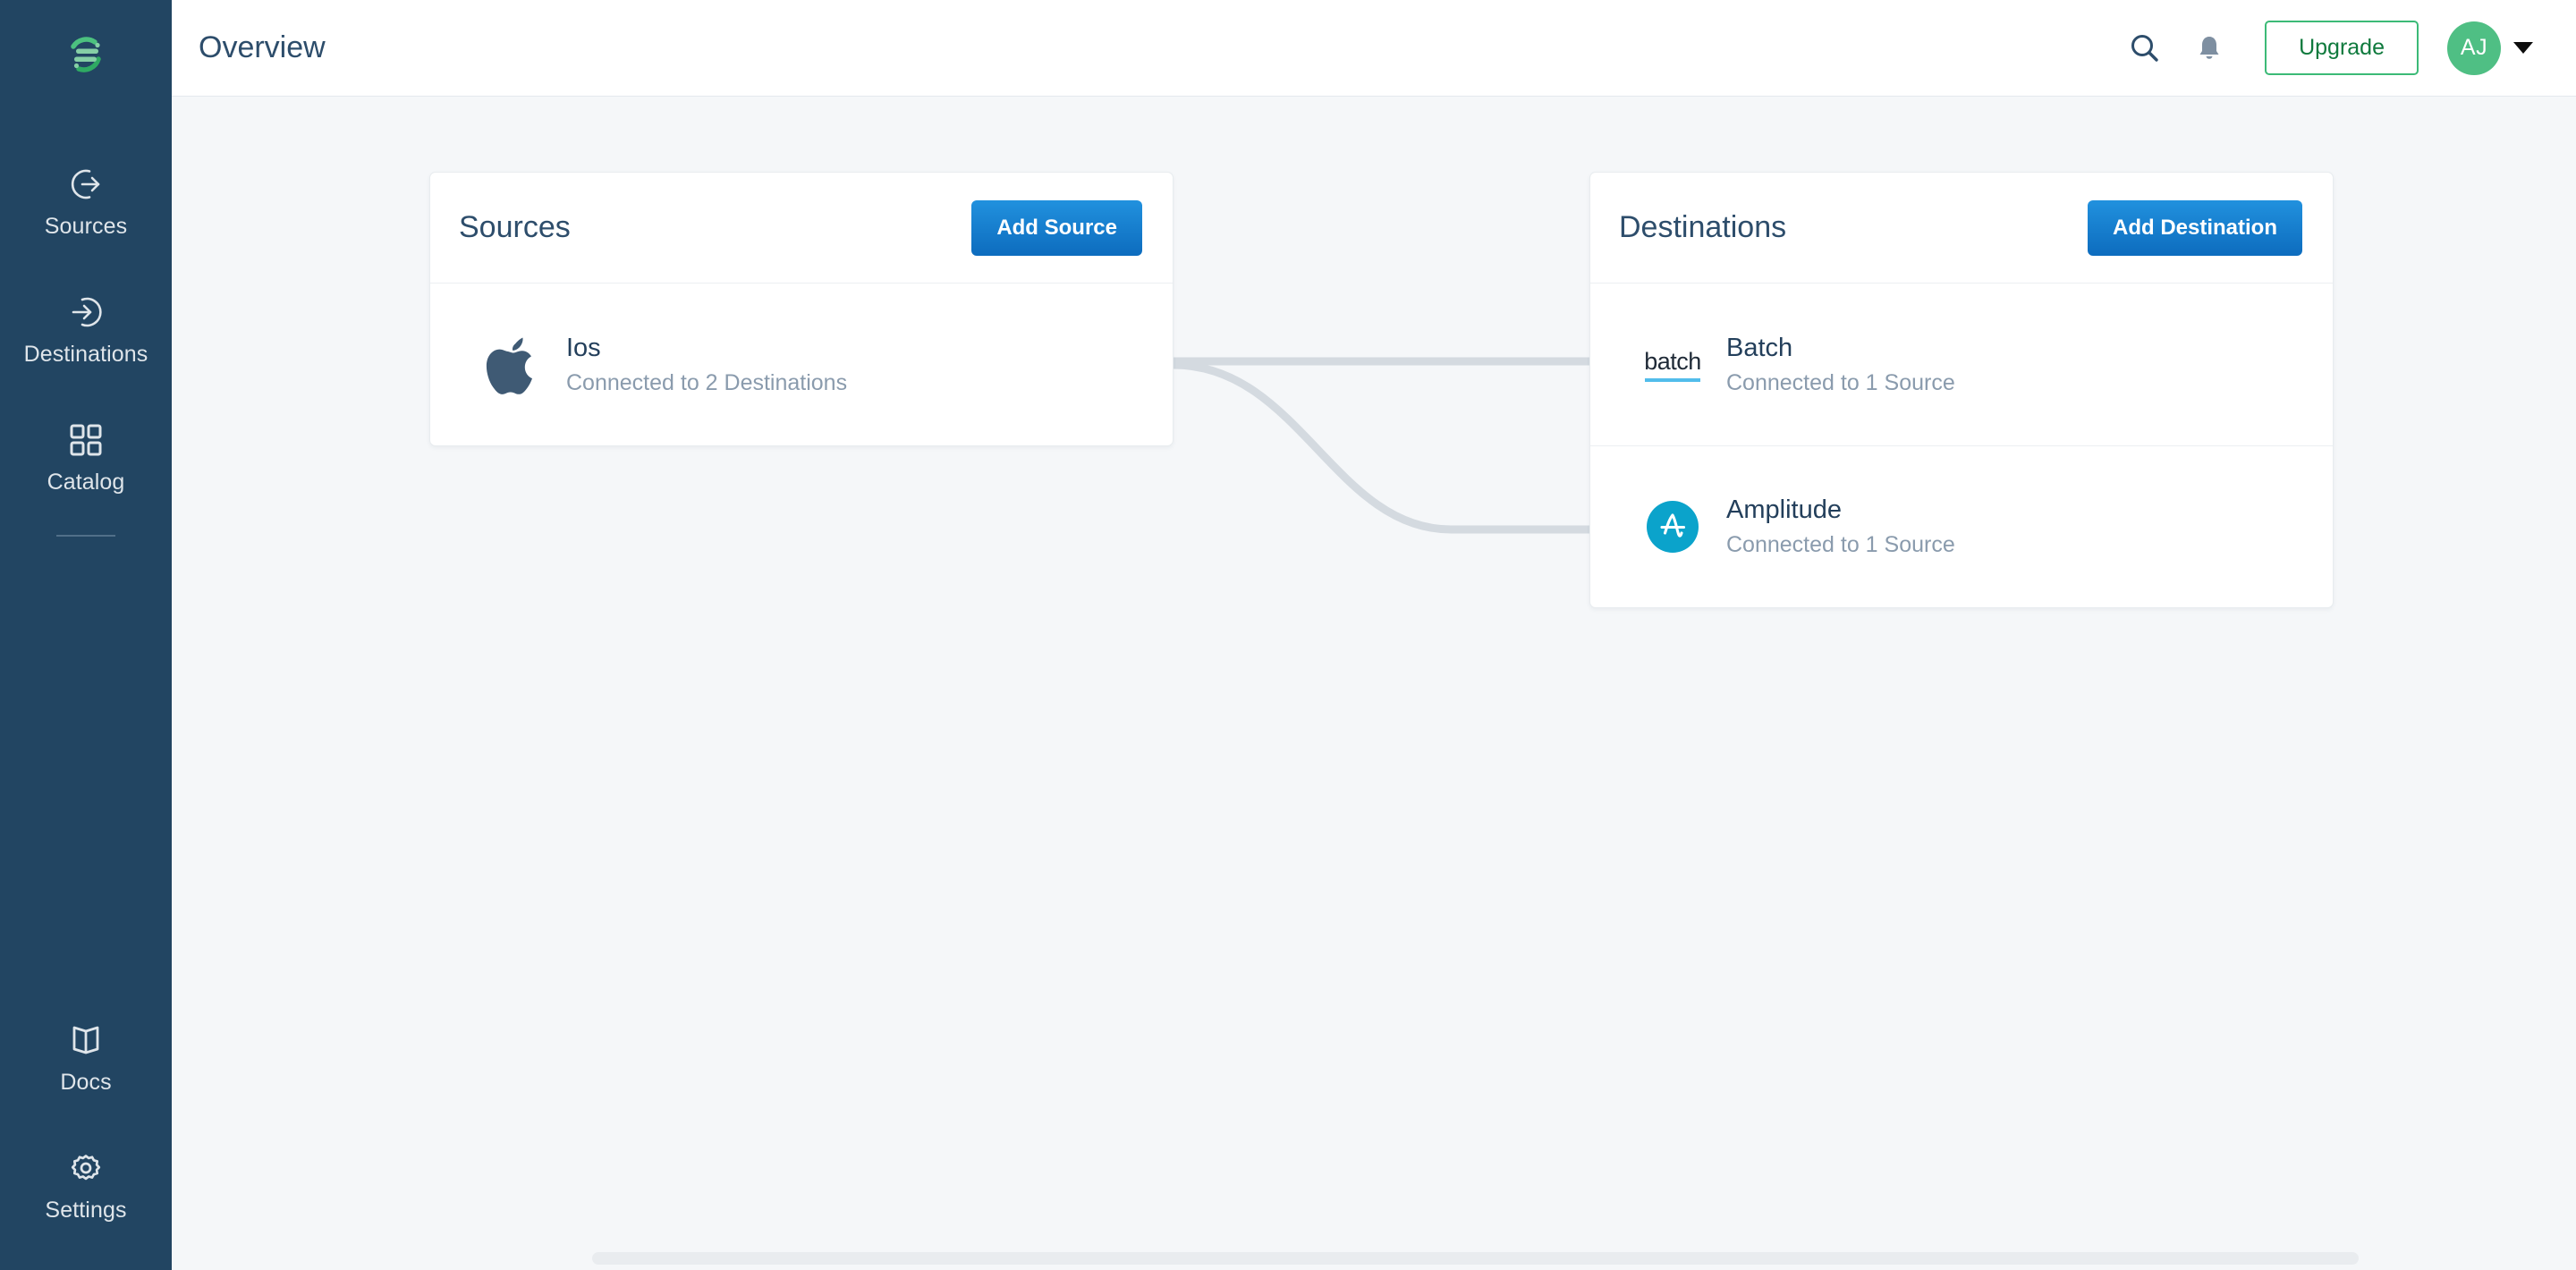 This screenshot has width=2576, height=1270. I want to click on sidebar-item-docs: Docs, so click(86, 1054).